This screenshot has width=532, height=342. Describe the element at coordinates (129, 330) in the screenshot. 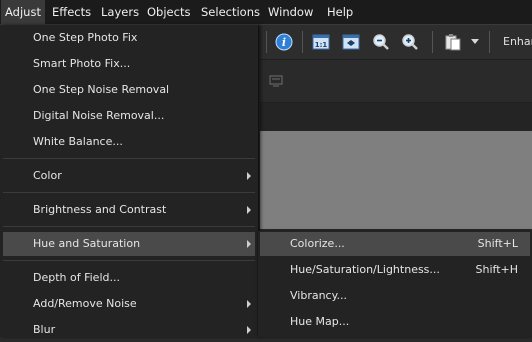

I see `menu-item-blur: Blur` at that location.